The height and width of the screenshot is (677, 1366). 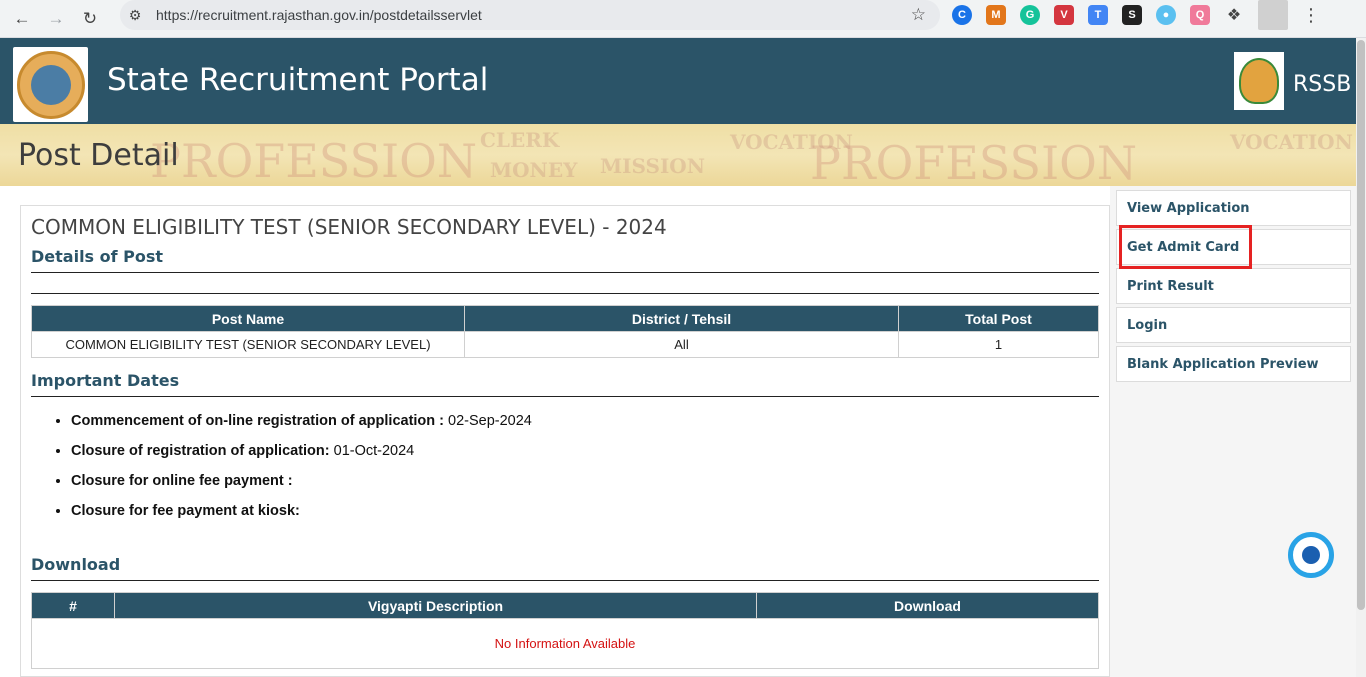 I want to click on site-info-icon: ⚙, so click(x=135, y=15).